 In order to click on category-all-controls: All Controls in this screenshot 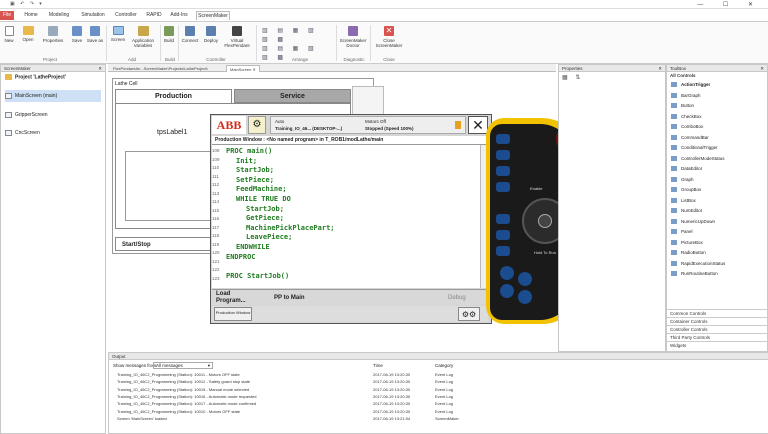, I will do `click(717, 75)`.